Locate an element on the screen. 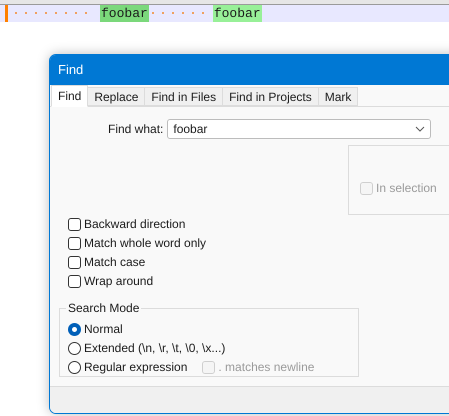 This screenshot has width=449, height=416. tab: Find in Projects is located at coordinates (271, 96).